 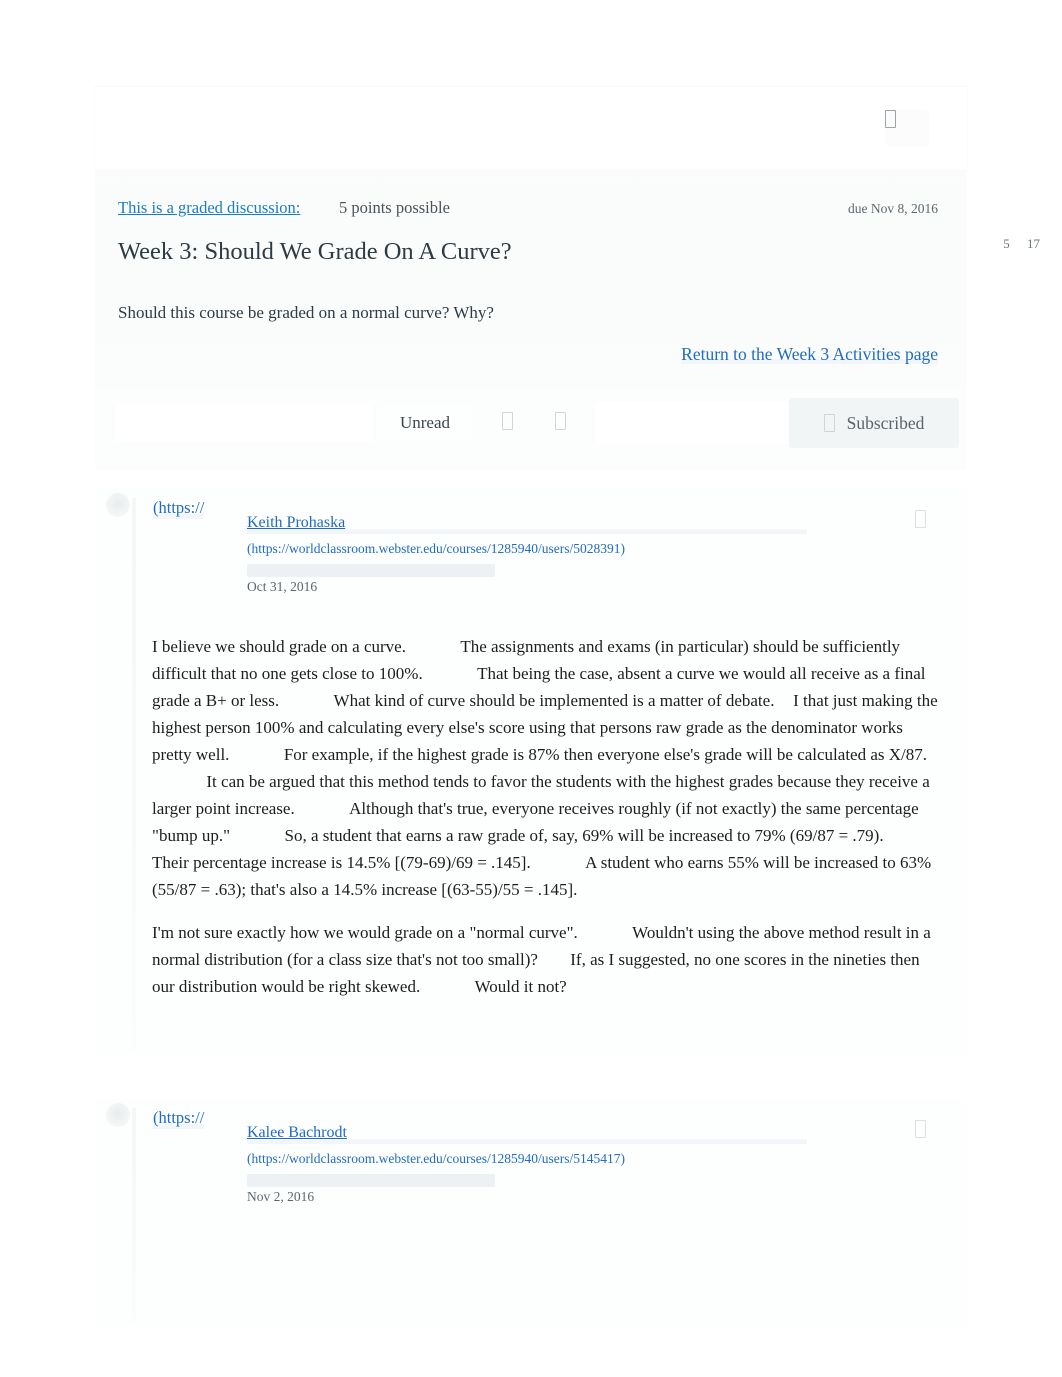 What do you see at coordinates (209, 208) in the screenshot?
I see `graded-discussion-link: This is a graded discussion:` at bounding box center [209, 208].